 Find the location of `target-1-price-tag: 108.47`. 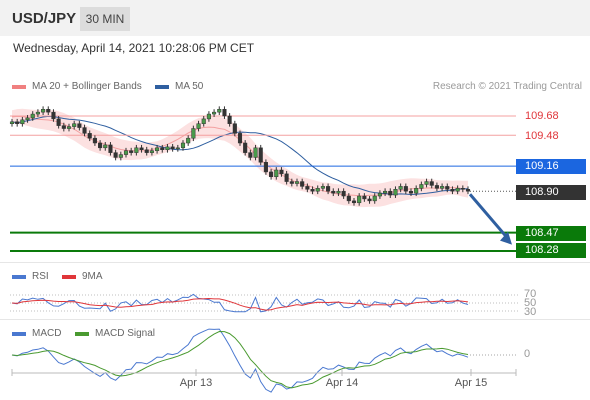

target-1-price-tag: 108.47 is located at coordinates (551, 233).